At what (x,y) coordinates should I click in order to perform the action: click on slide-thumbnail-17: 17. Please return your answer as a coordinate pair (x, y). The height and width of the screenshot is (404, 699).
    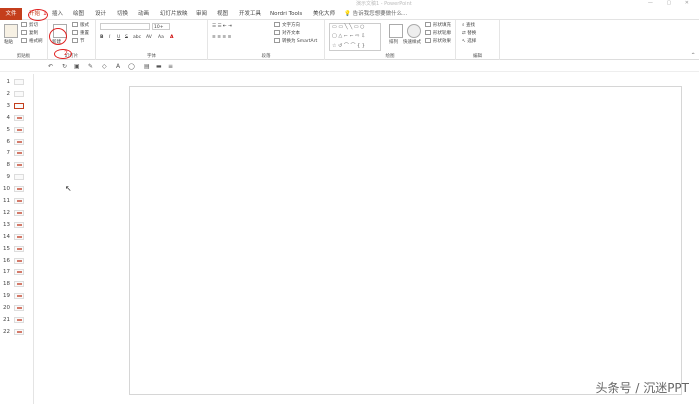
    Looking at the image, I should click on (17, 272).